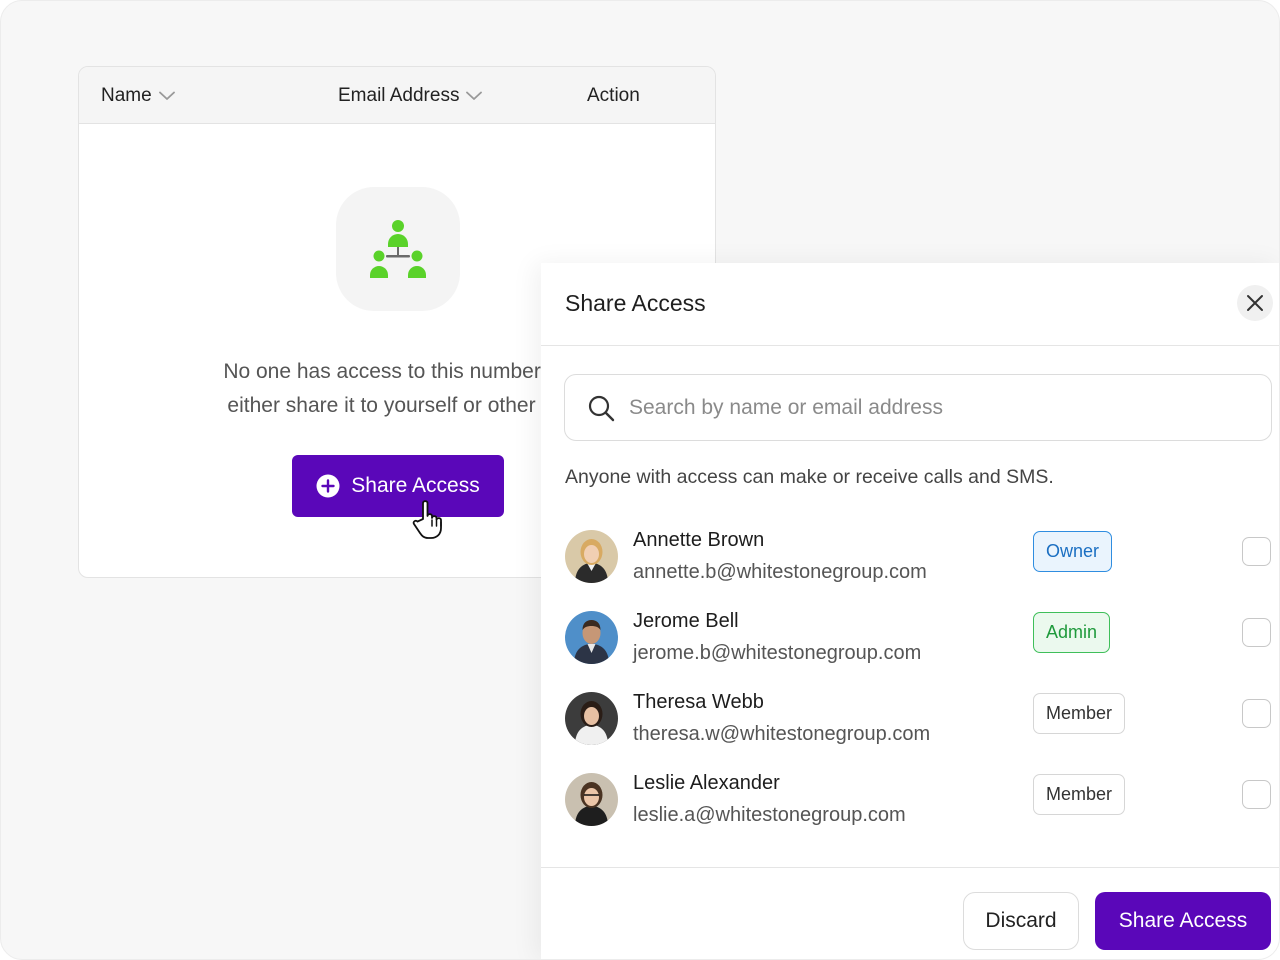  I want to click on column-name-header: Name, so click(138, 95).